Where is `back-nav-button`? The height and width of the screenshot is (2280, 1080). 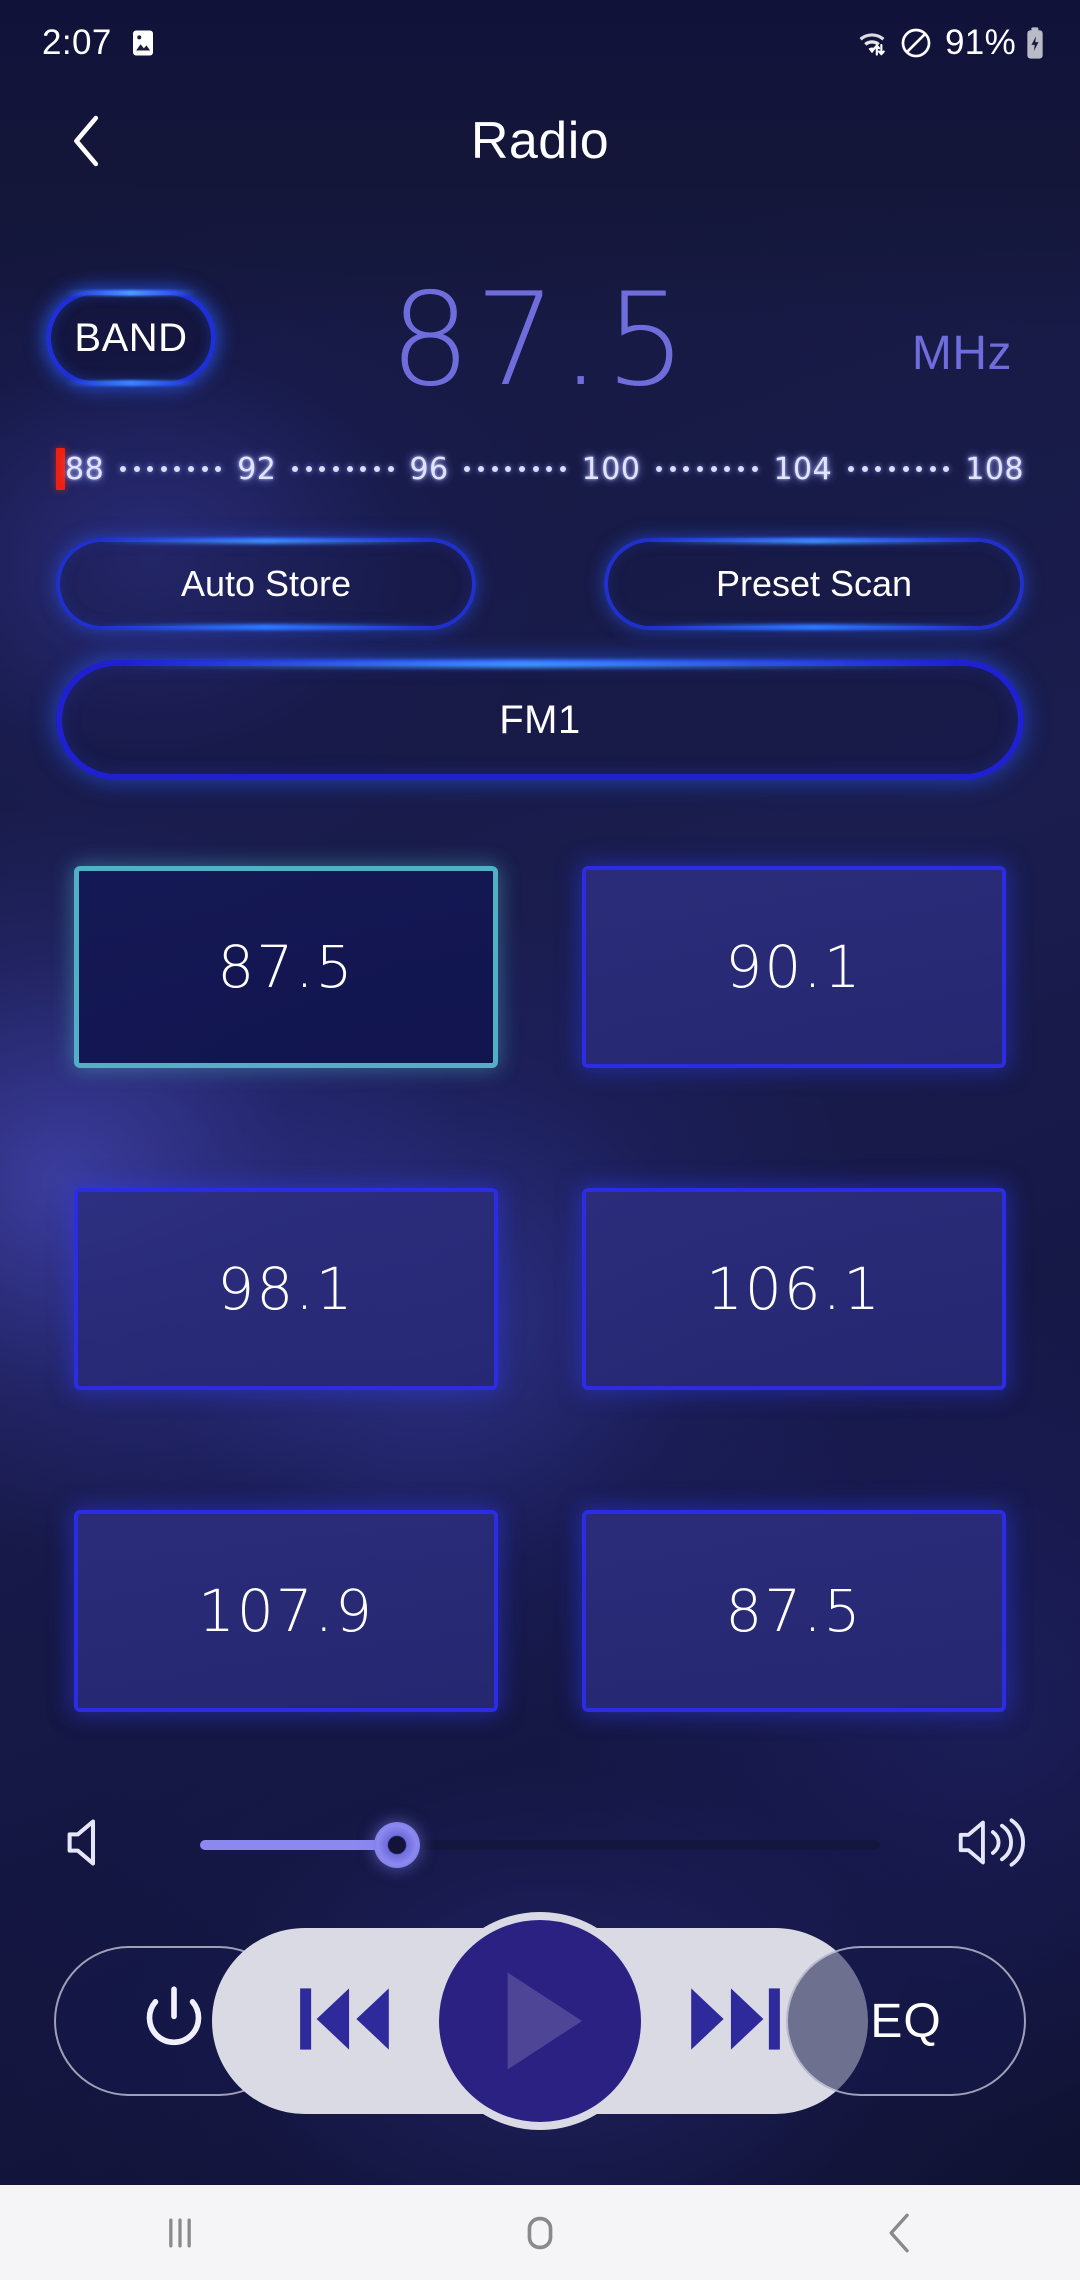 back-nav-button is located at coordinates (900, 2232).